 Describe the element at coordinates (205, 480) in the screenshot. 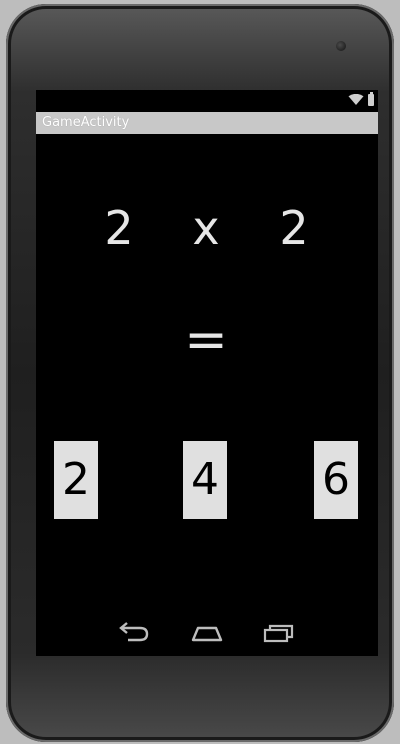

I see `answer-button-2: 4` at that location.